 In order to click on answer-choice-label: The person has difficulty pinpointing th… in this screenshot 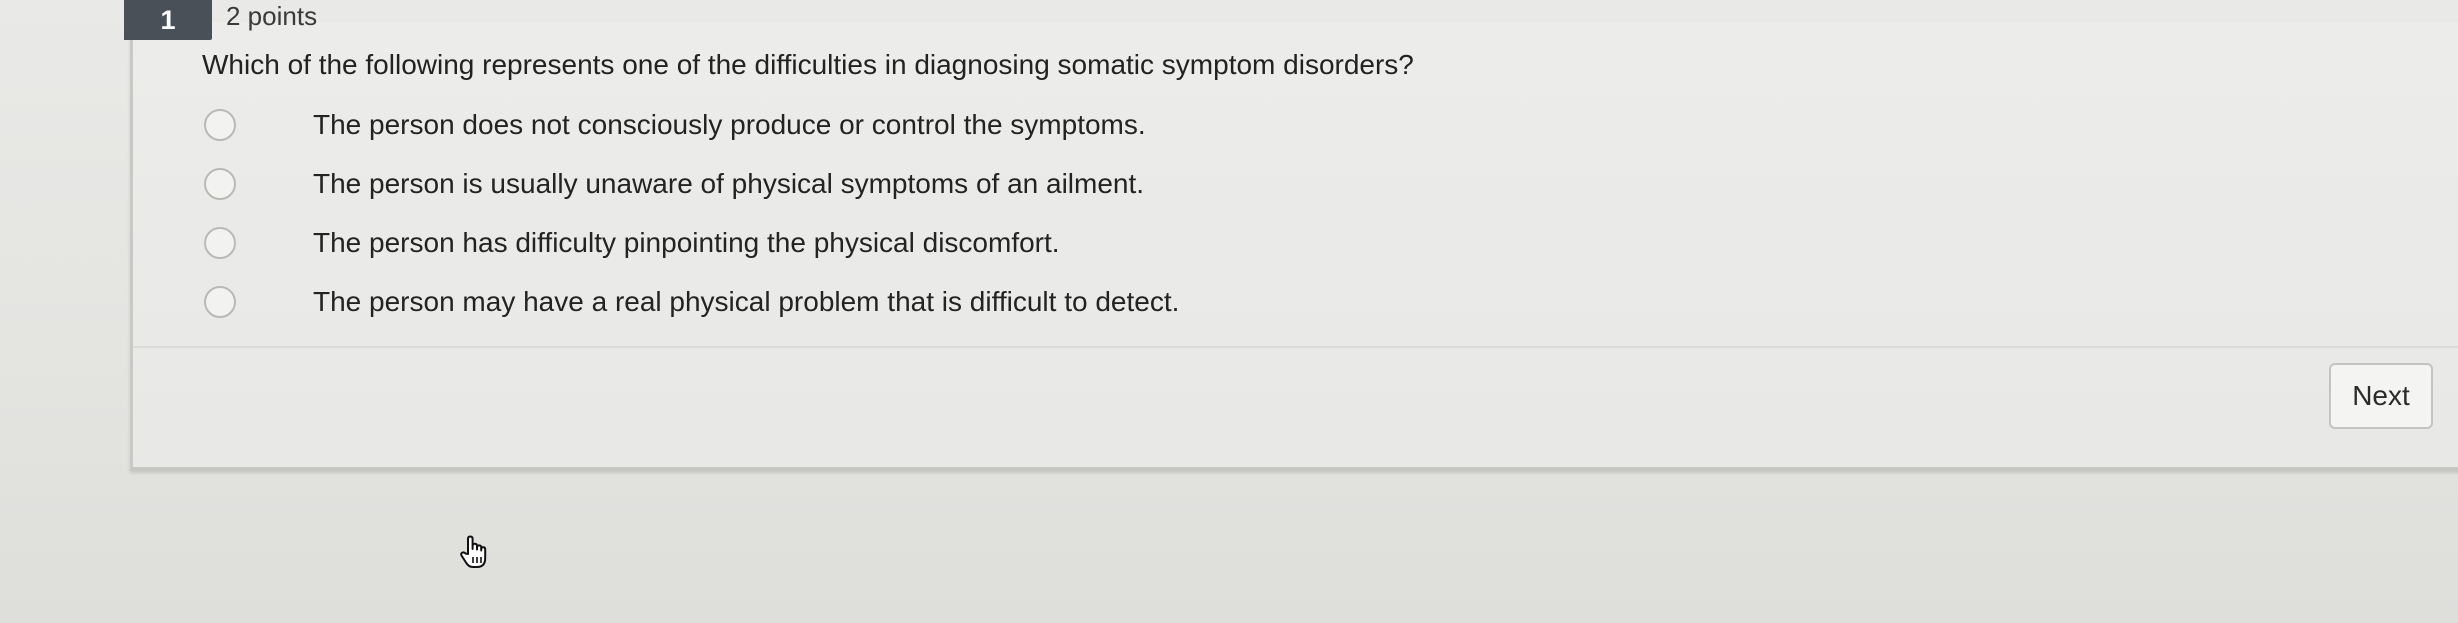, I will do `click(686, 243)`.